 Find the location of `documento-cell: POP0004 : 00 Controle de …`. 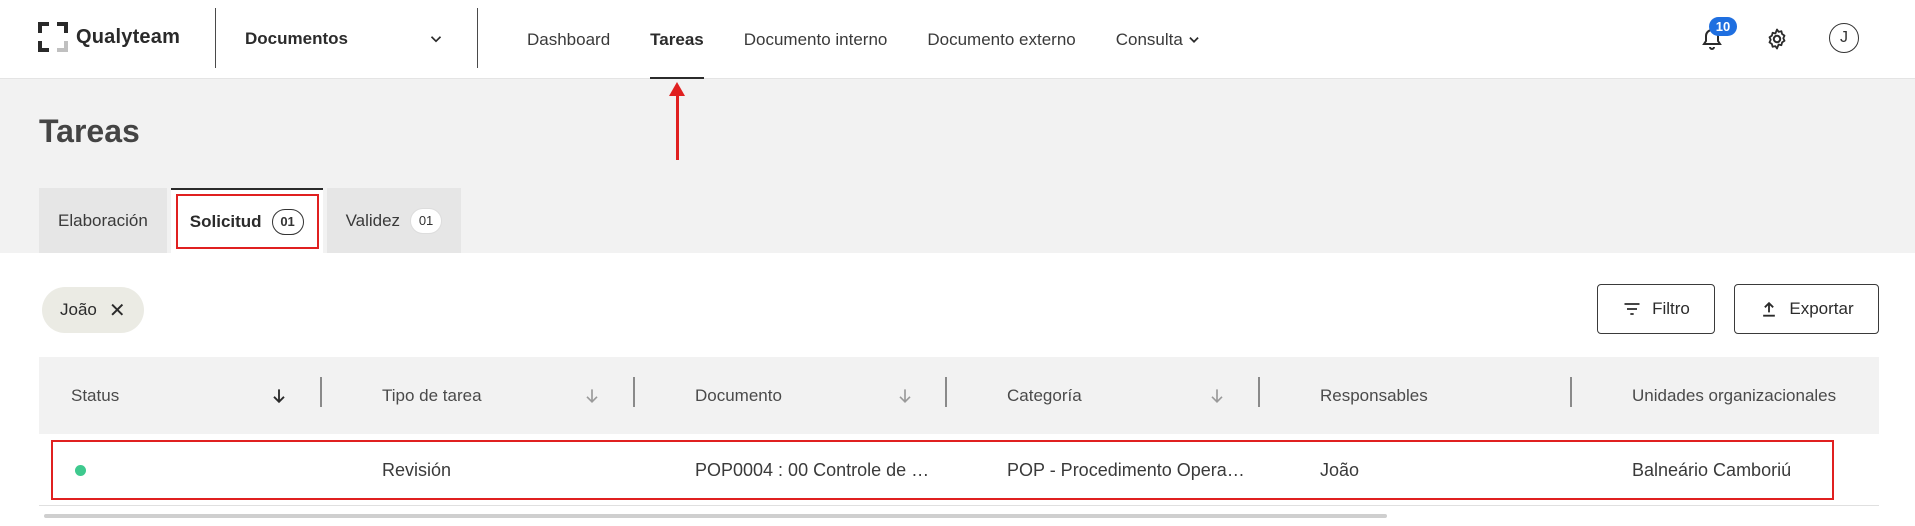

documento-cell: POP0004 : 00 Controle de … is located at coordinates (812, 469).